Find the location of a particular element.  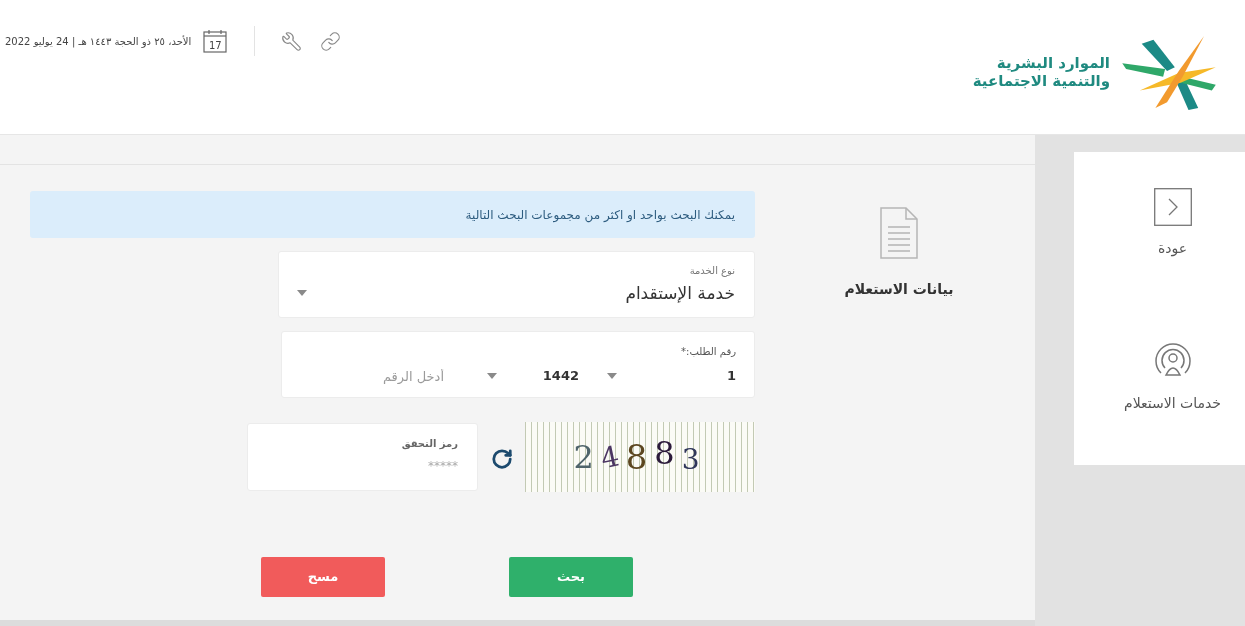

sidebar-item: عودة is located at coordinates (1172, 223).